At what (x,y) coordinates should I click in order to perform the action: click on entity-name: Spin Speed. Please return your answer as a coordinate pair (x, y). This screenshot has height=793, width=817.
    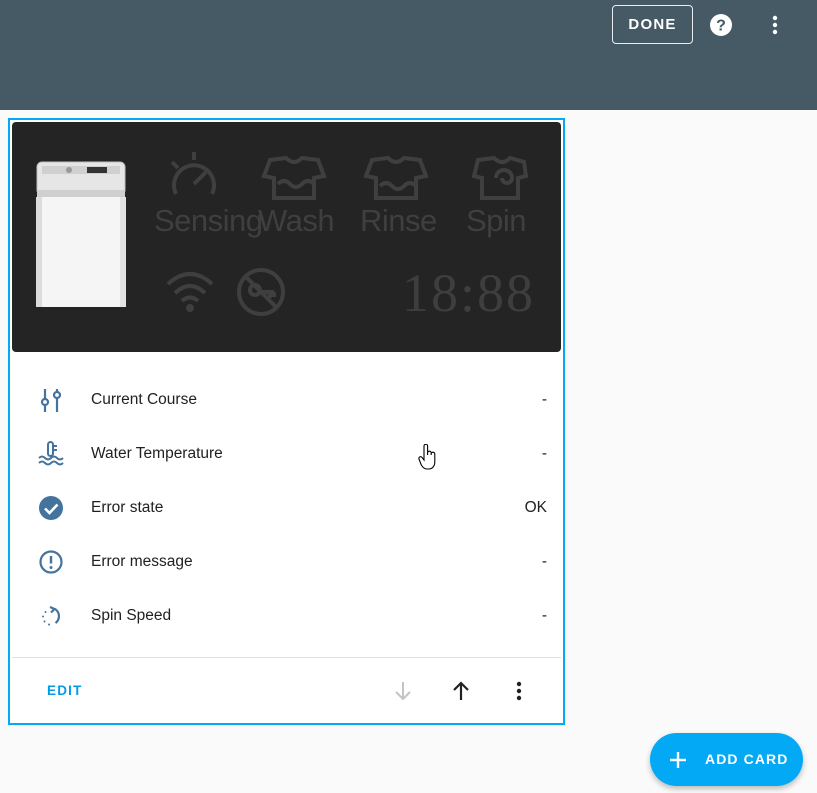
    Looking at the image, I should click on (131, 615).